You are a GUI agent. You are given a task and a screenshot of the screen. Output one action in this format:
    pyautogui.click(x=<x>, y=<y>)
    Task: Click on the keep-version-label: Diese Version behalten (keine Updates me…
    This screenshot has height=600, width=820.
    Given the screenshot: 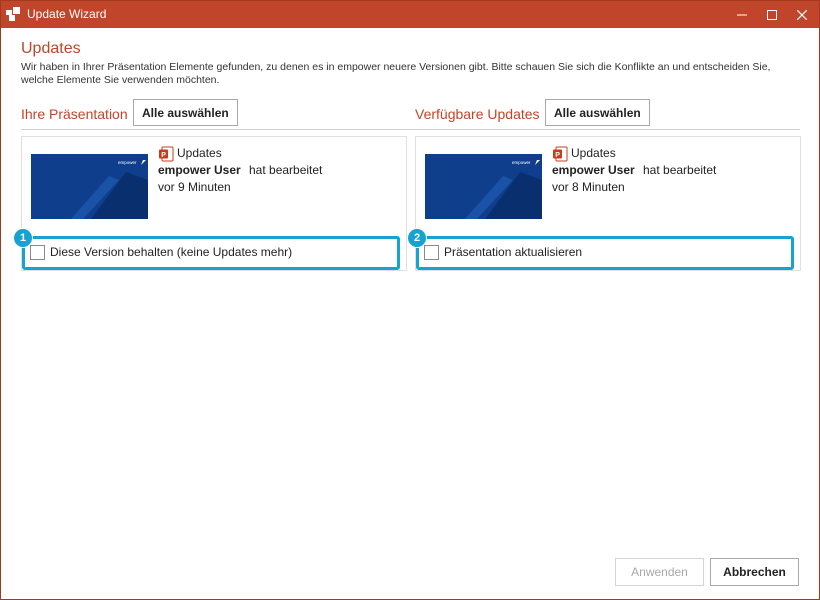 What is the action you would take?
    pyautogui.click(x=171, y=252)
    